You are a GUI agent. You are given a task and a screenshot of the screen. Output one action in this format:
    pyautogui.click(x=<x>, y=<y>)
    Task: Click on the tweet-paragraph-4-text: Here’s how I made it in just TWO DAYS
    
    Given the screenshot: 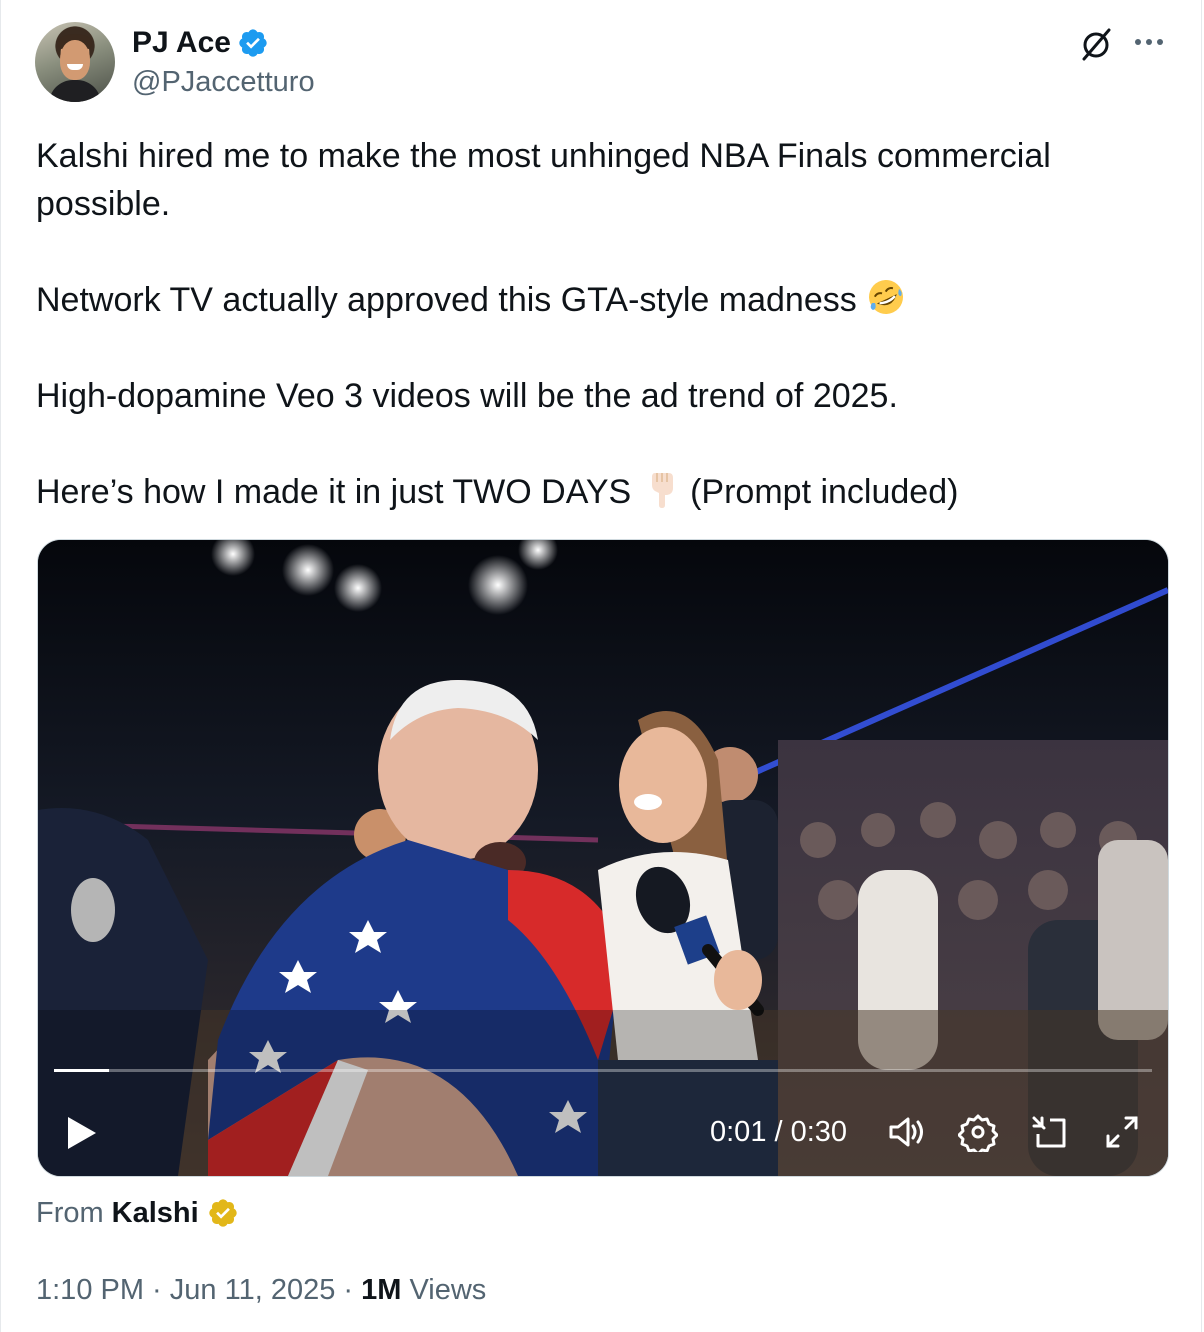 What is the action you would take?
    pyautogui.click(x=334, y=492)
    